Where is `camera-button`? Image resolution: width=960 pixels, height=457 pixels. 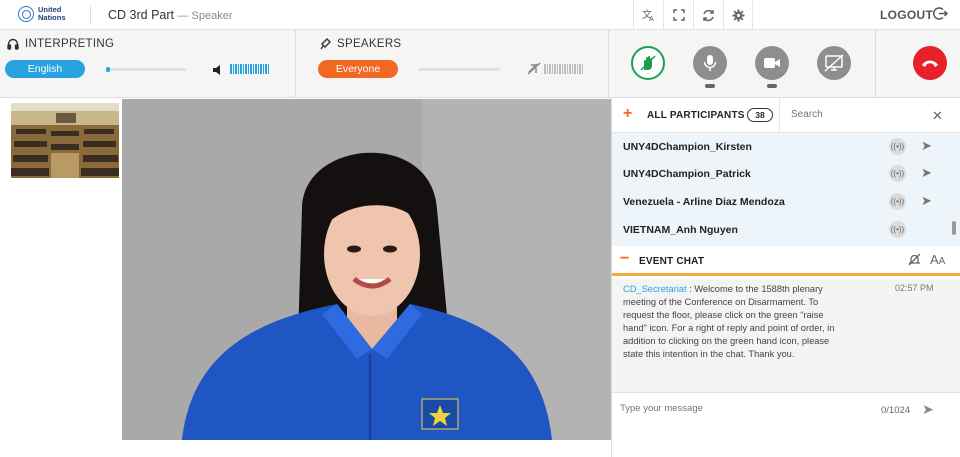
camera-button is located at coordinates (772, 63).